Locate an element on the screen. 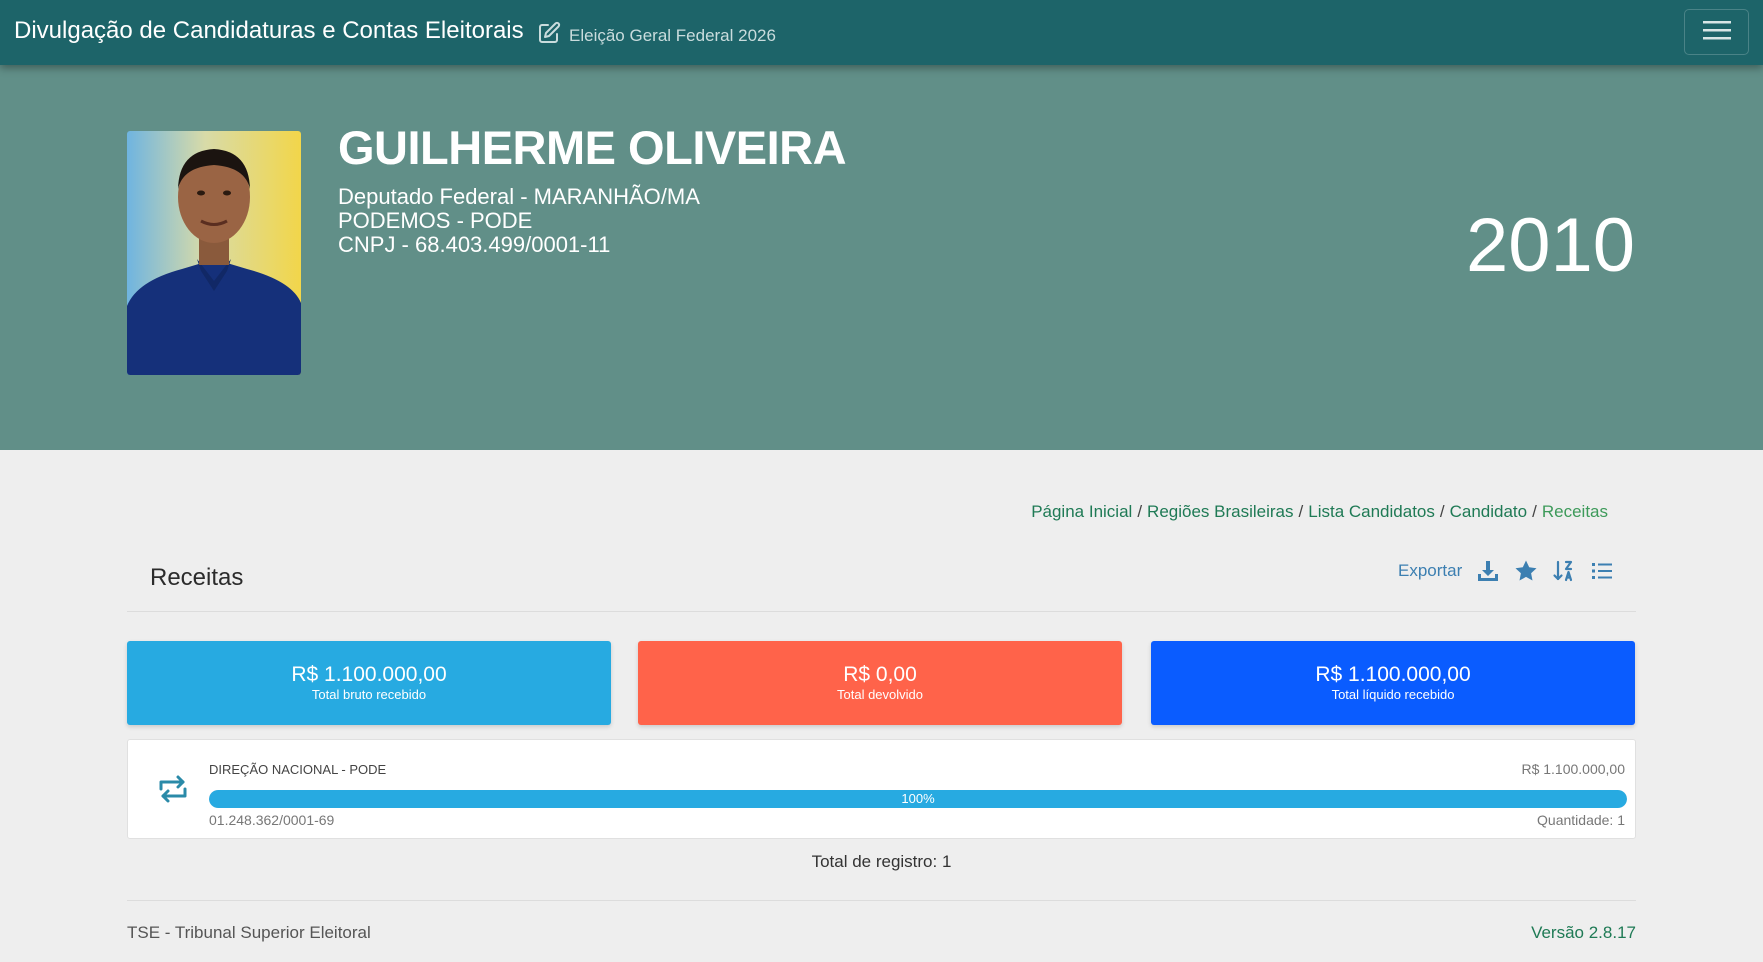 This screenshot has height=962, width=1763. total-gross-card: R$ 1.100.000,00 Total bruto recebido is located at coordinates (369, 683).